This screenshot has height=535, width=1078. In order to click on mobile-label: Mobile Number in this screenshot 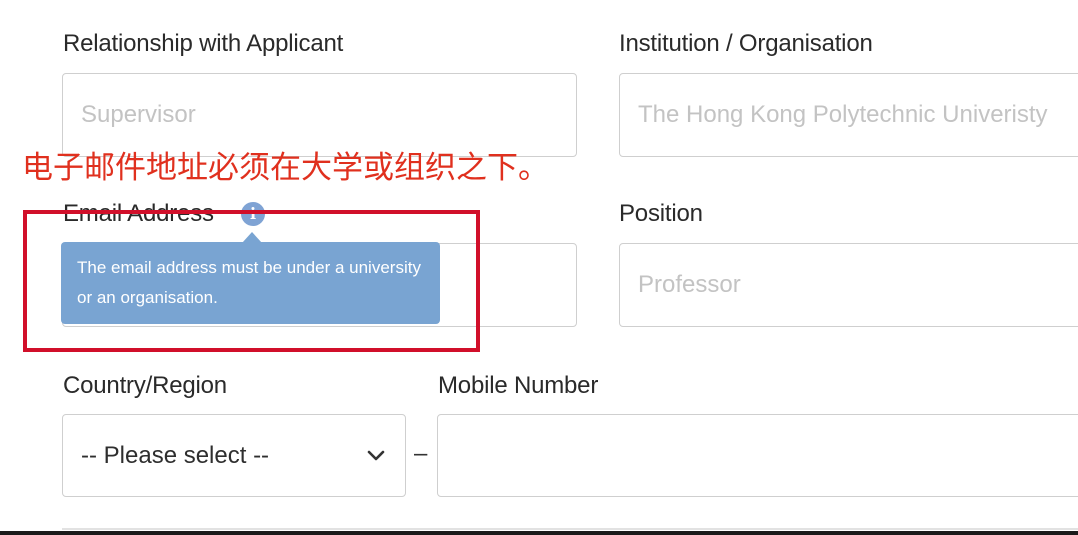, I will do `click(518, 385)`.